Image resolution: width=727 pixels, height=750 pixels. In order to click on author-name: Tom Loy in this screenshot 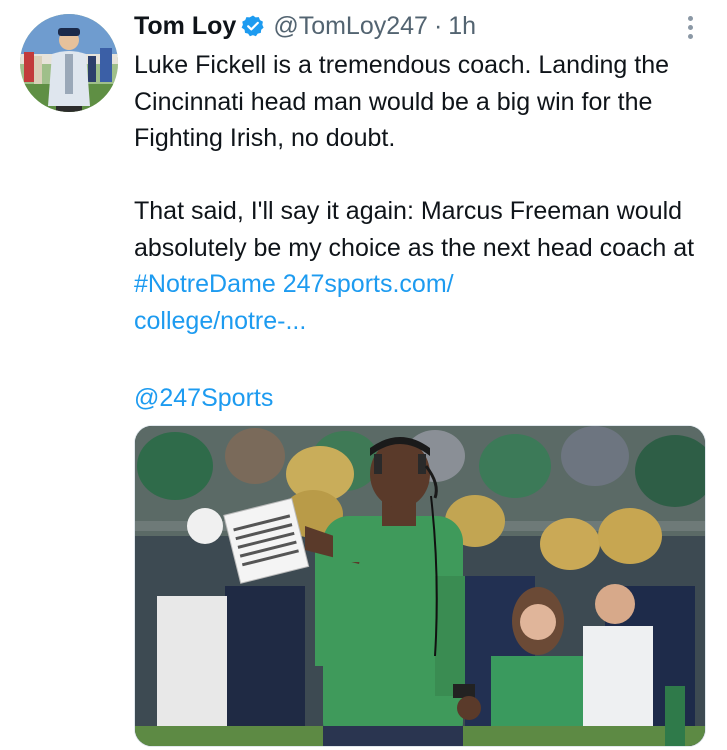, I will do `click(185, 26)`.